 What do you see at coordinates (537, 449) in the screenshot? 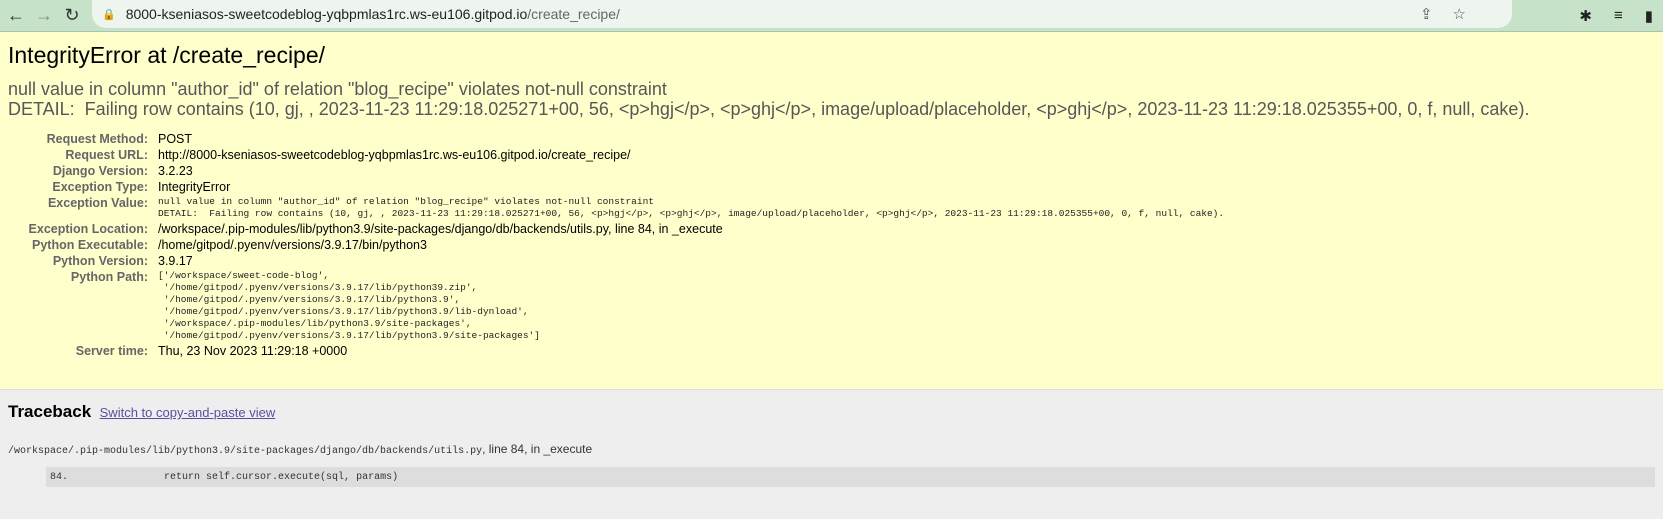
I see `frame-location: , line 84, in _execute` at bounding box center [537, 449].